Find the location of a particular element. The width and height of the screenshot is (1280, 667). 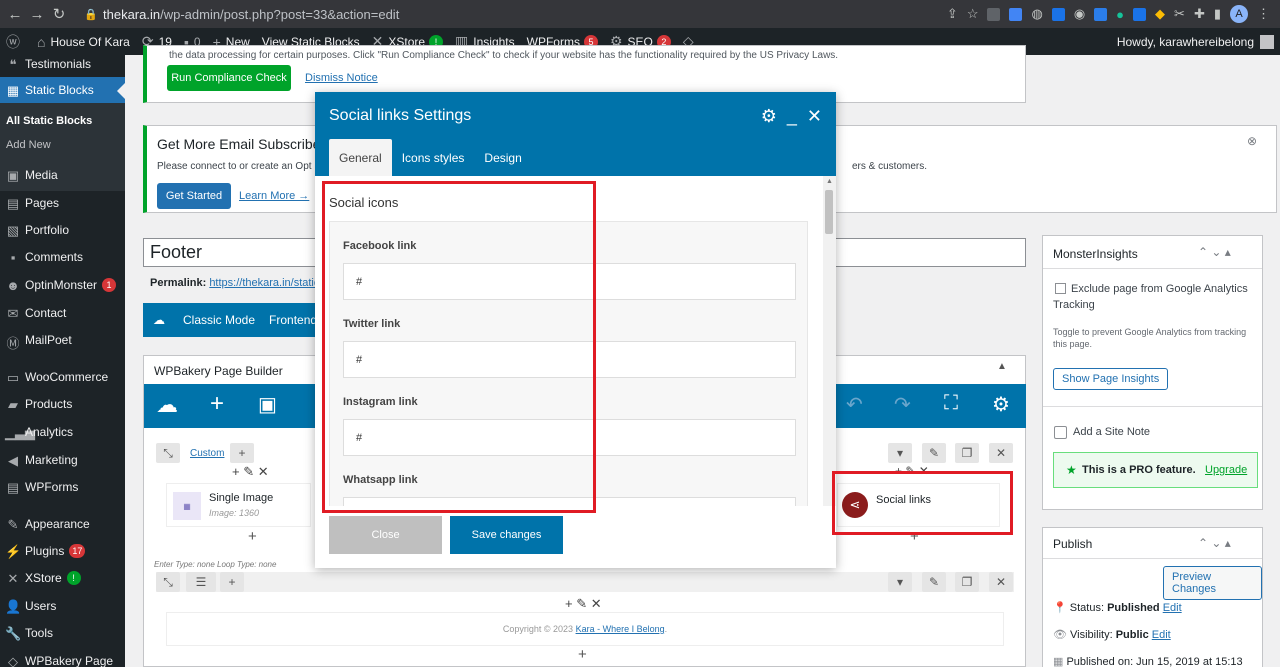

sidebar-item-wpforms: ▤ WPForms is located at coordinates (62, 487).